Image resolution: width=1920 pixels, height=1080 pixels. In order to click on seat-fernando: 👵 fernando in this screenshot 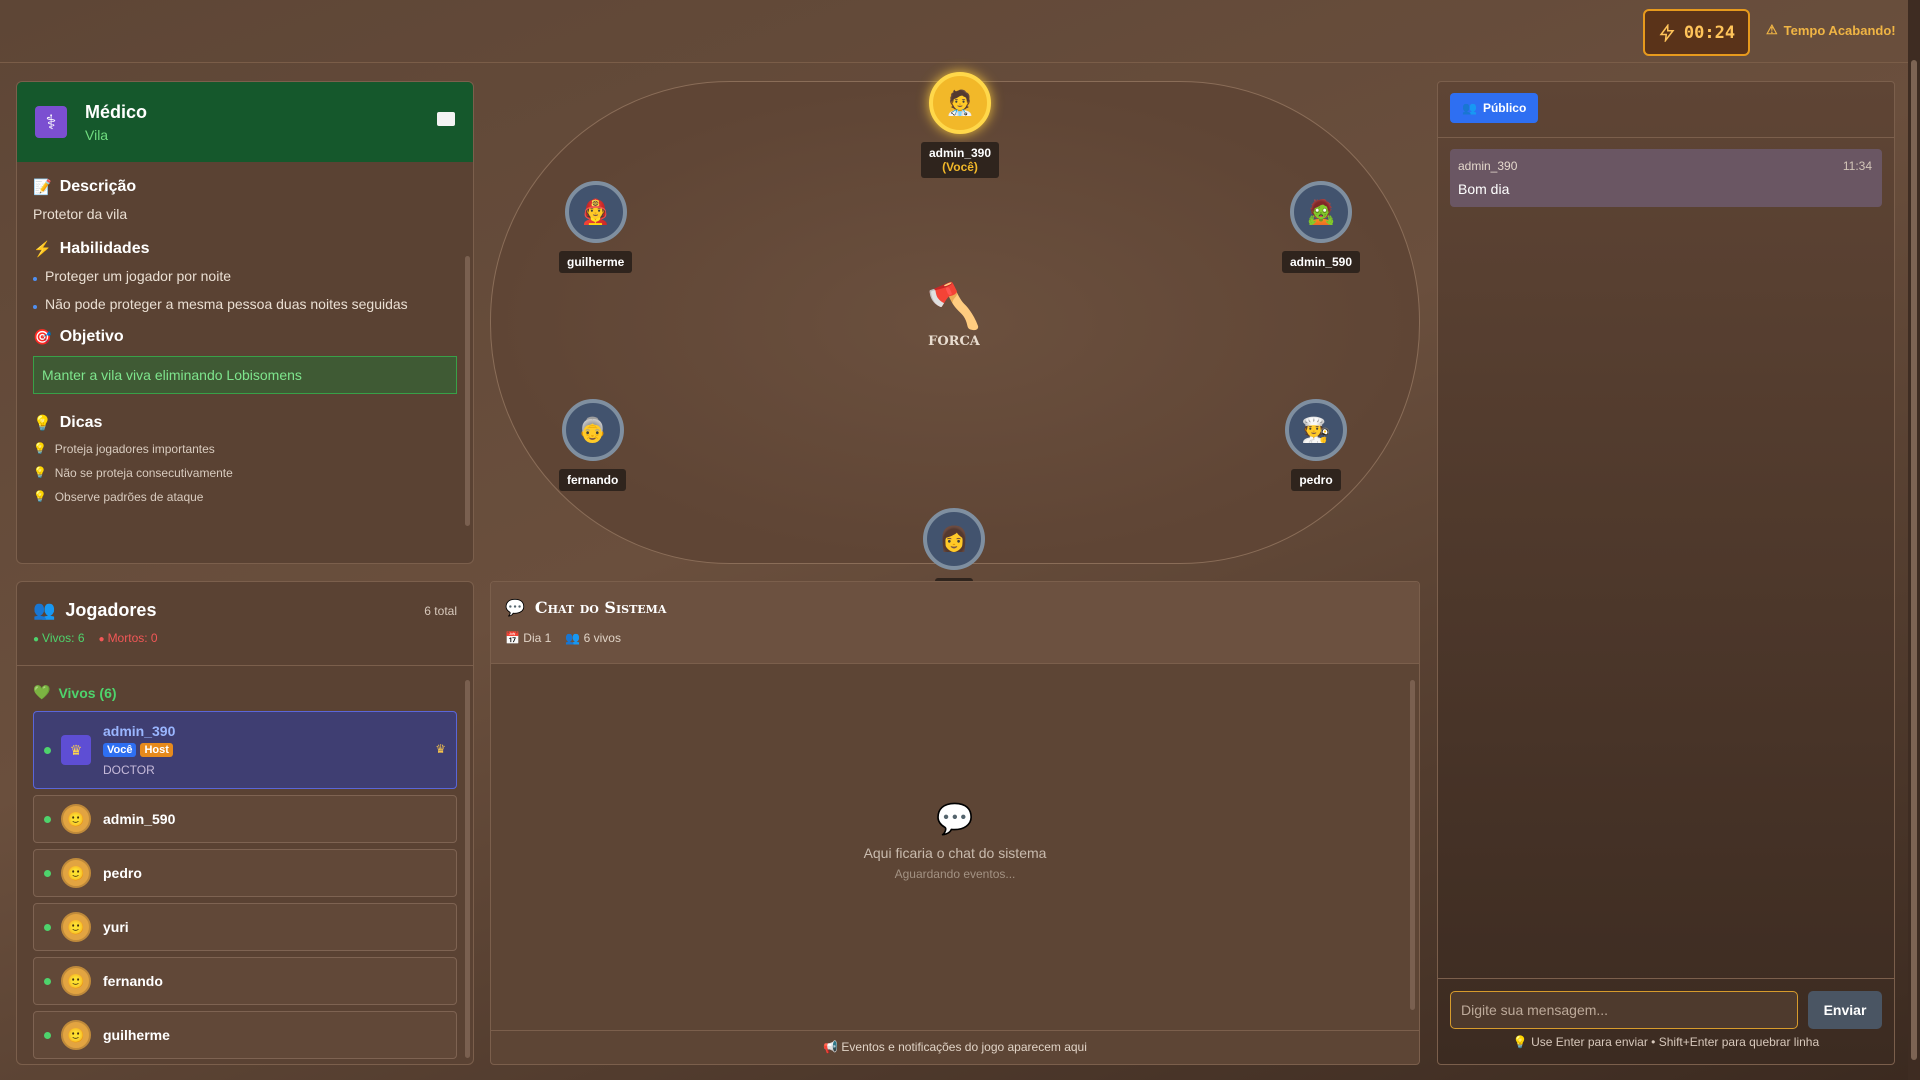, I will do `click(593, 445)`.